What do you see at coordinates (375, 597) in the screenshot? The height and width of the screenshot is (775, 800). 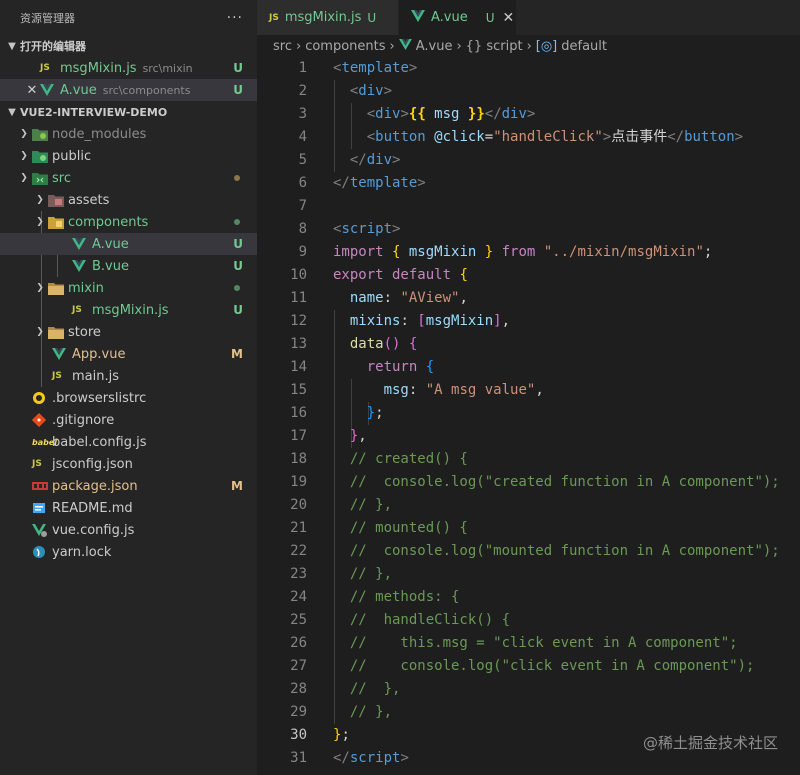 I see `code-line: 24 // methods: {` at bounding box center [375, 597].